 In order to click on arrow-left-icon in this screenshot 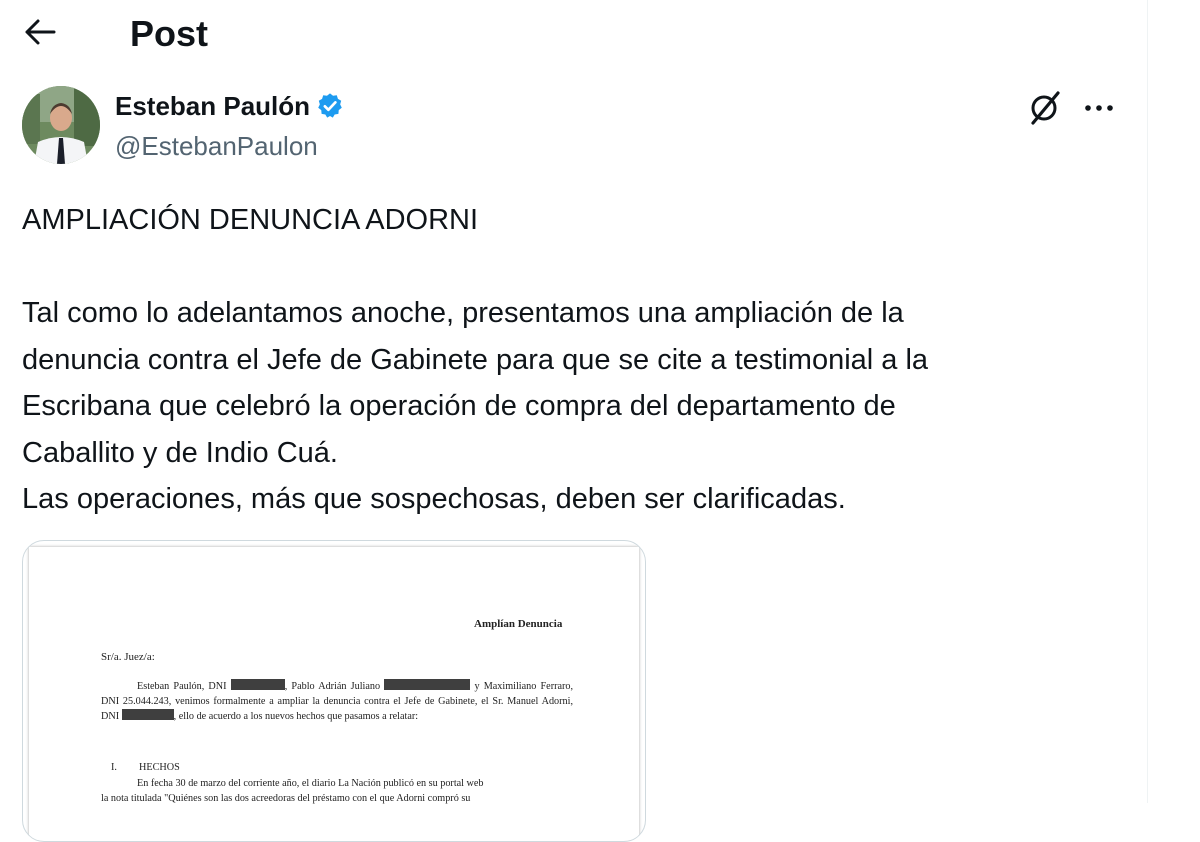, I will do `click(40, 32)`.